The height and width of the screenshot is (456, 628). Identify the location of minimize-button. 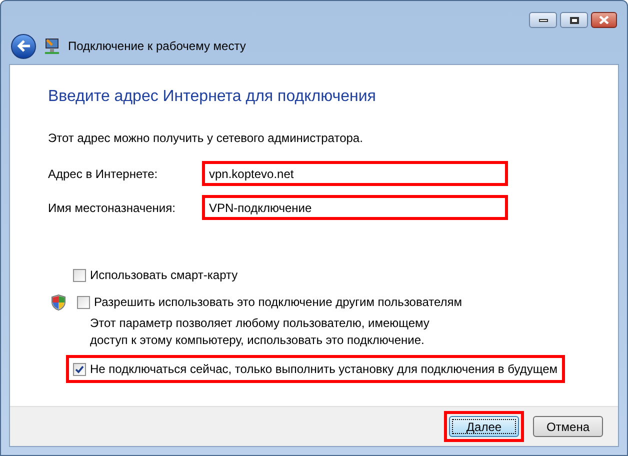
(543, 20).